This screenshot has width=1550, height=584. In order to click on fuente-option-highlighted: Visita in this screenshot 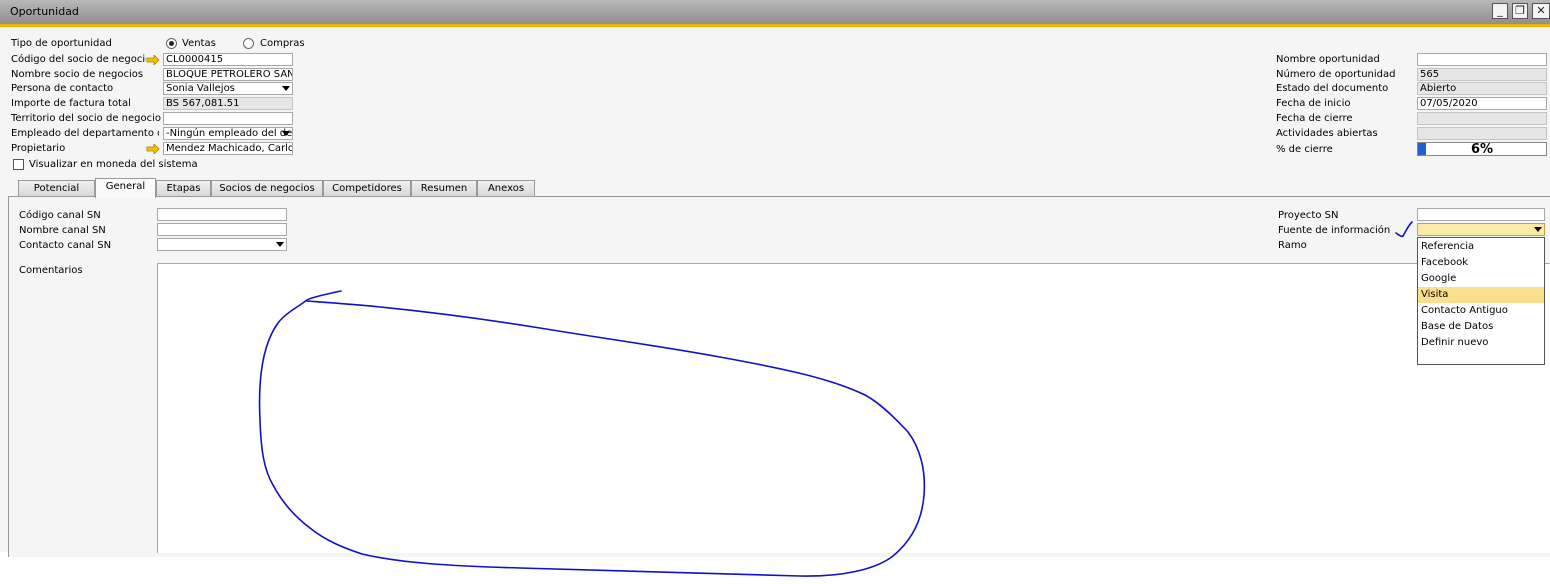, I will do `click(1481, 295)`.